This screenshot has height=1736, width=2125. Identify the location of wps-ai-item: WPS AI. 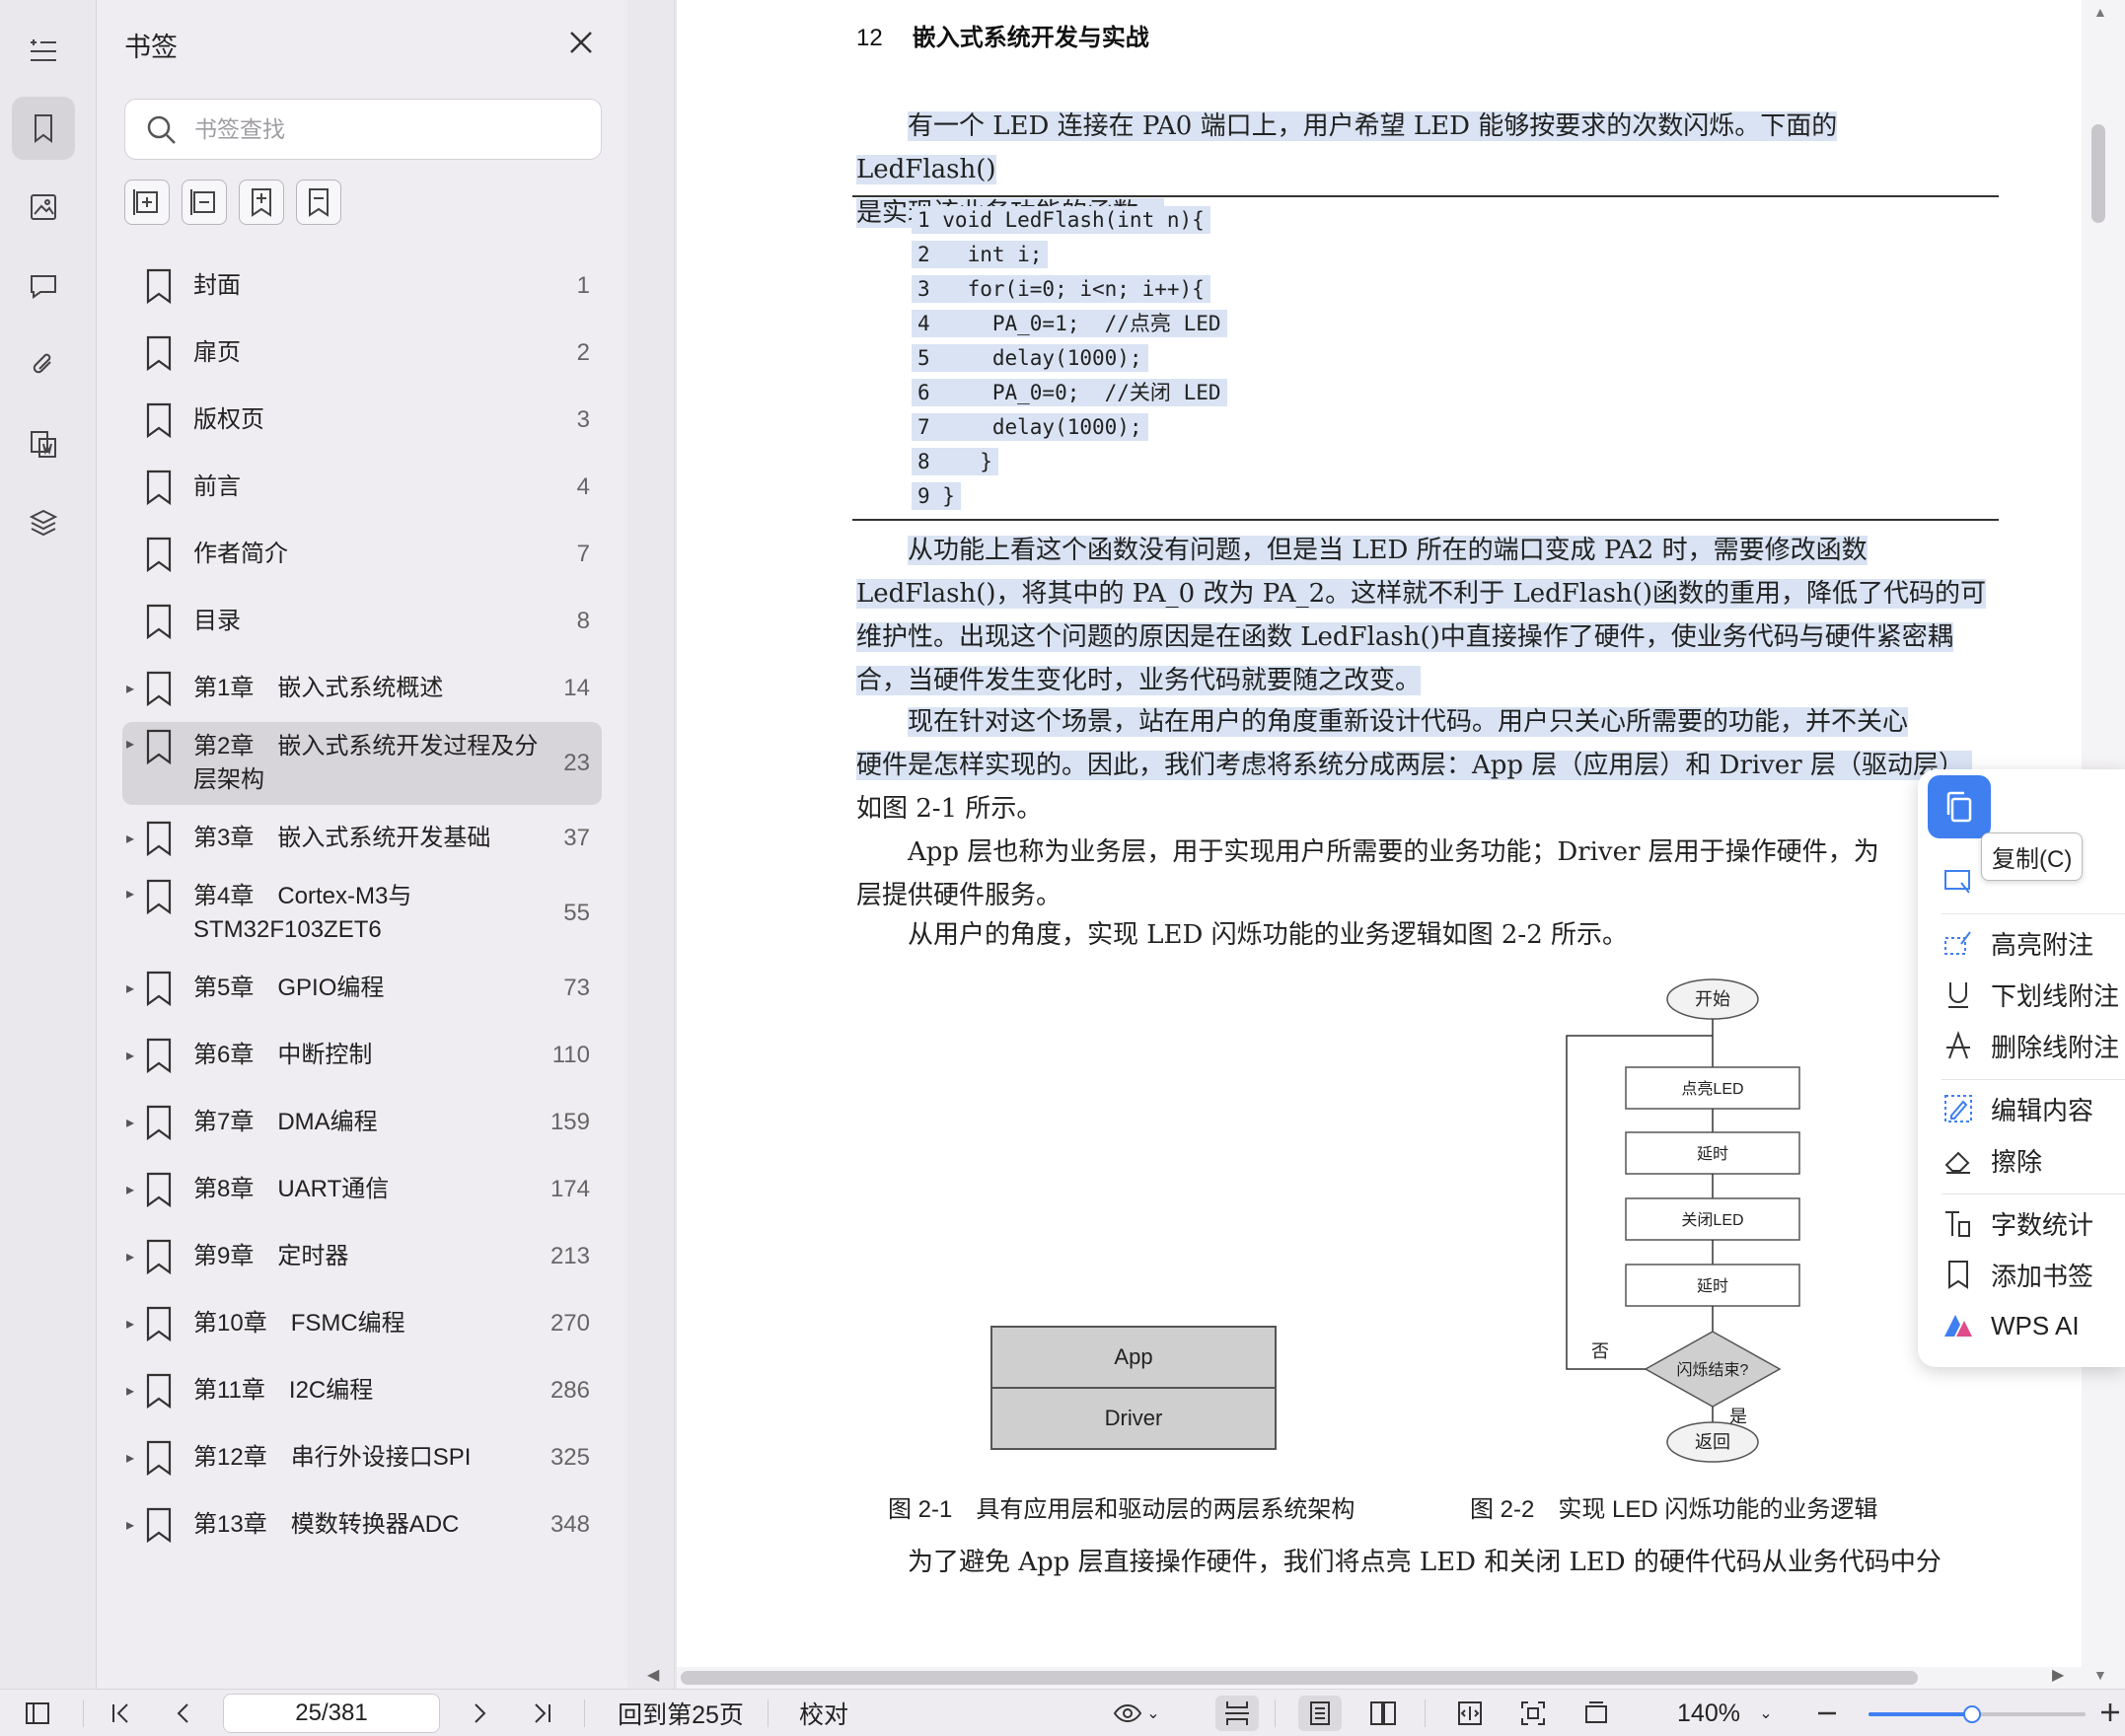
(2011, 1325).